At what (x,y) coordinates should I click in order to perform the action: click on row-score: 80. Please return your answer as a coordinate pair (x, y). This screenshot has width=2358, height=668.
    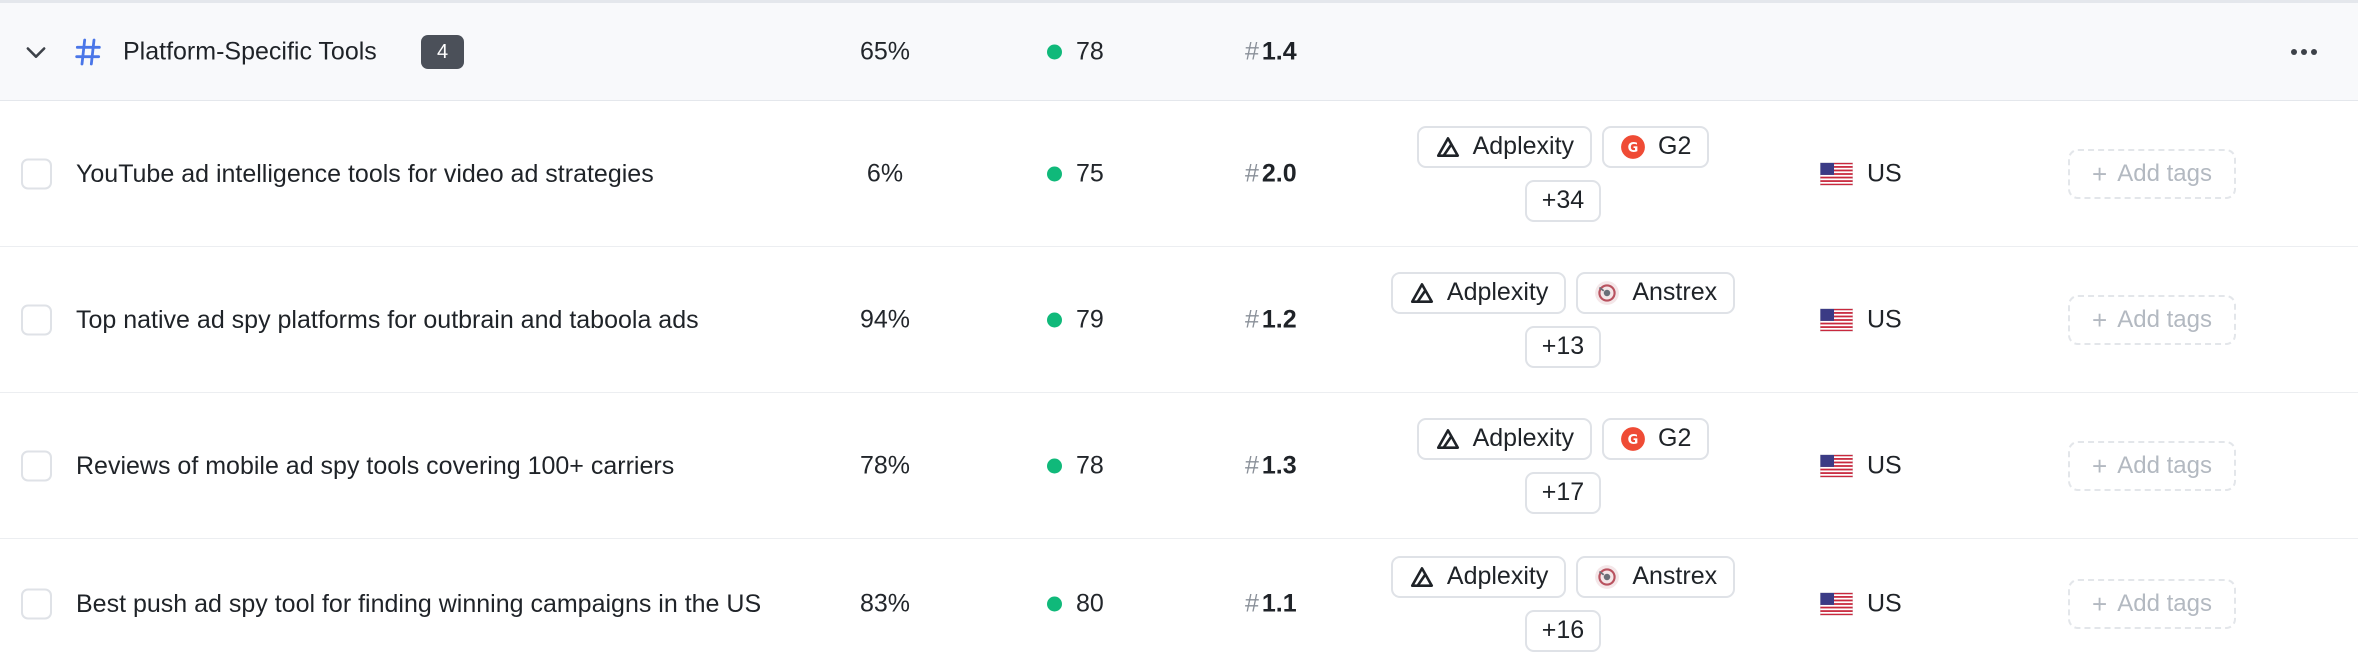
    Looking at the image, I should click on (1075, 603).